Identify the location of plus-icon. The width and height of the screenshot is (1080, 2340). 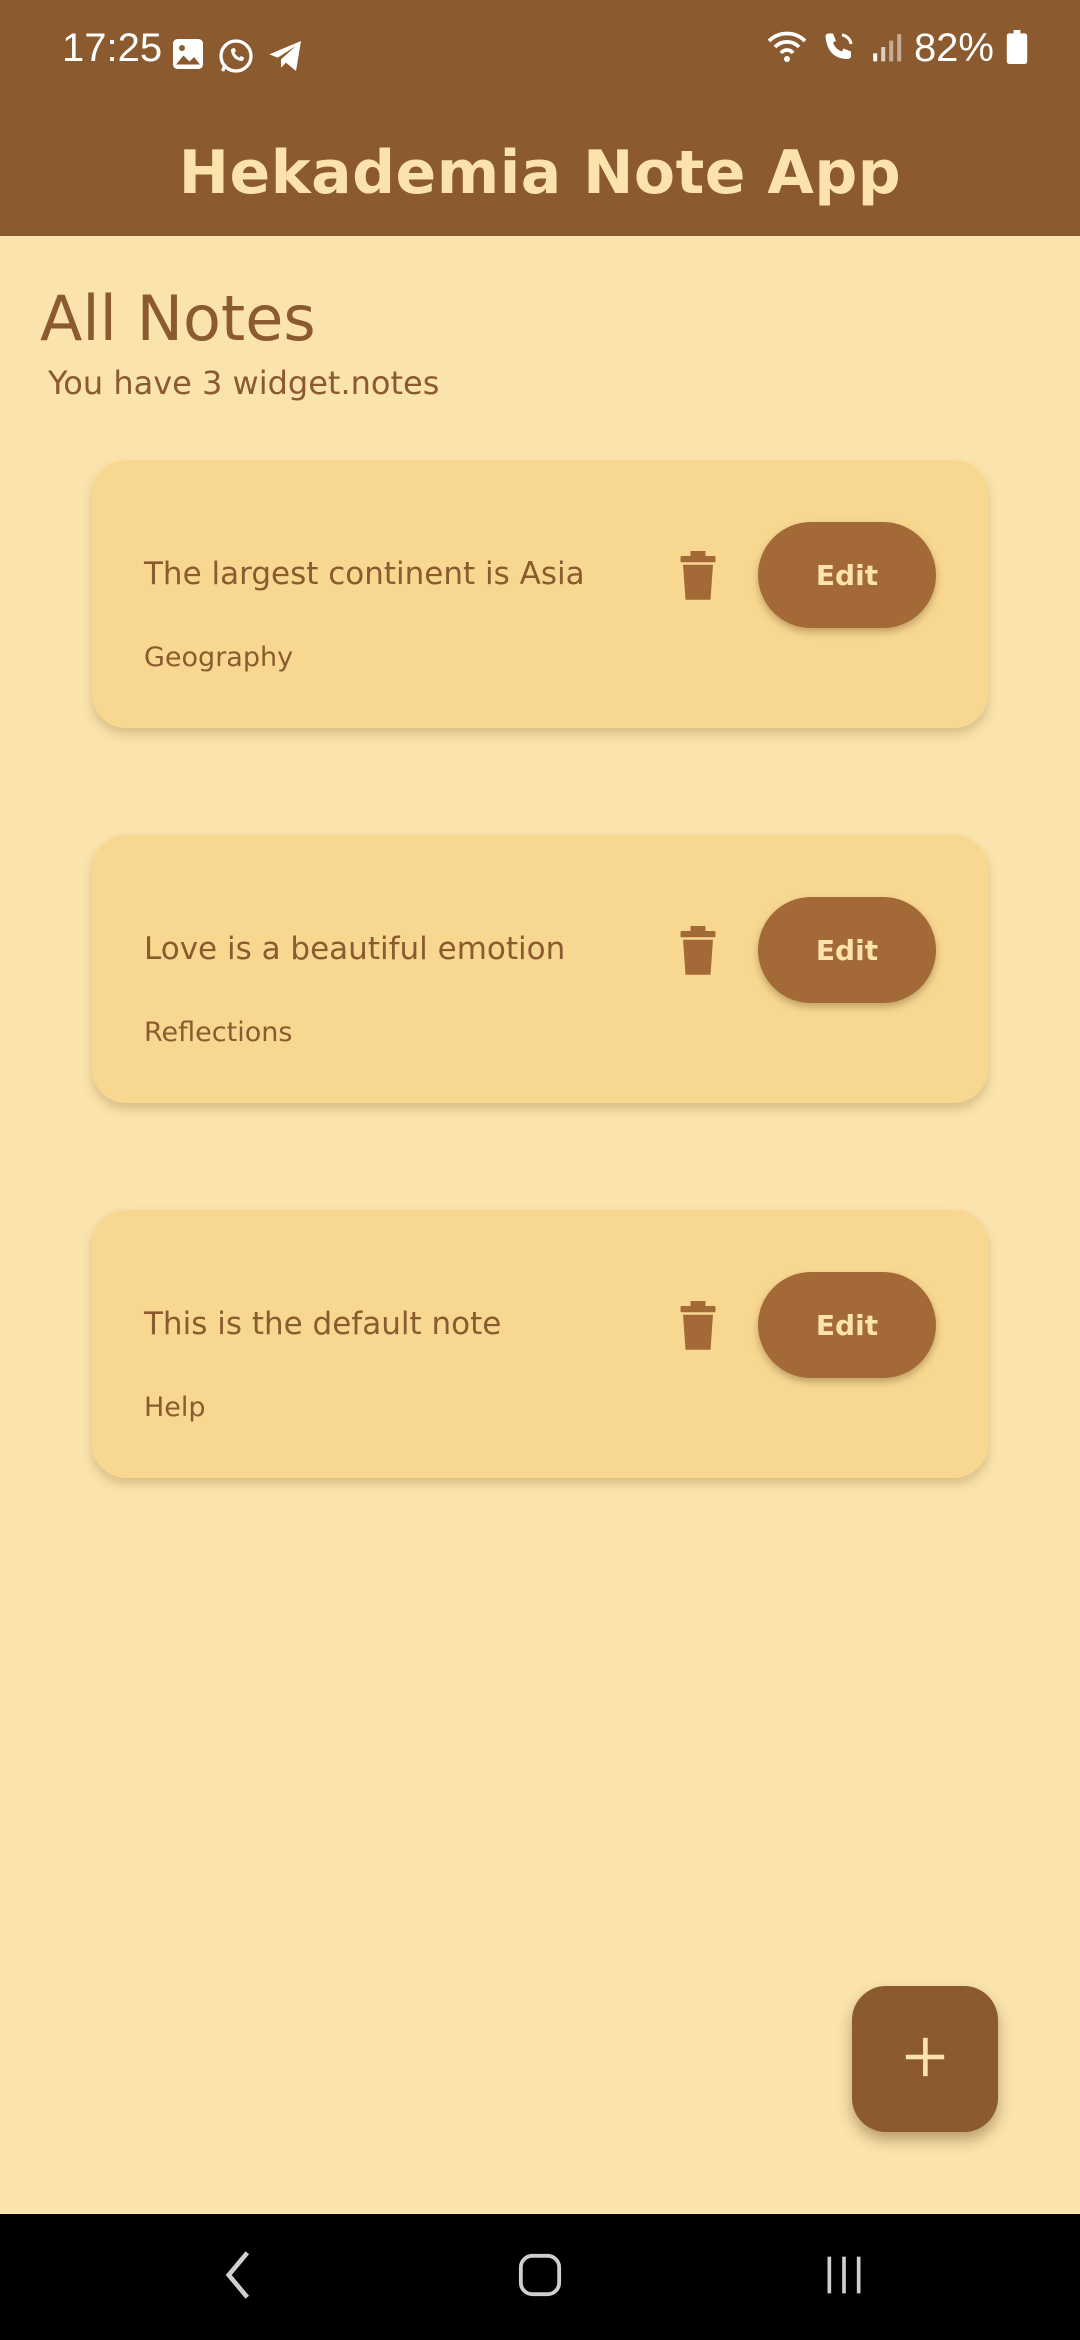
(925, 2059).